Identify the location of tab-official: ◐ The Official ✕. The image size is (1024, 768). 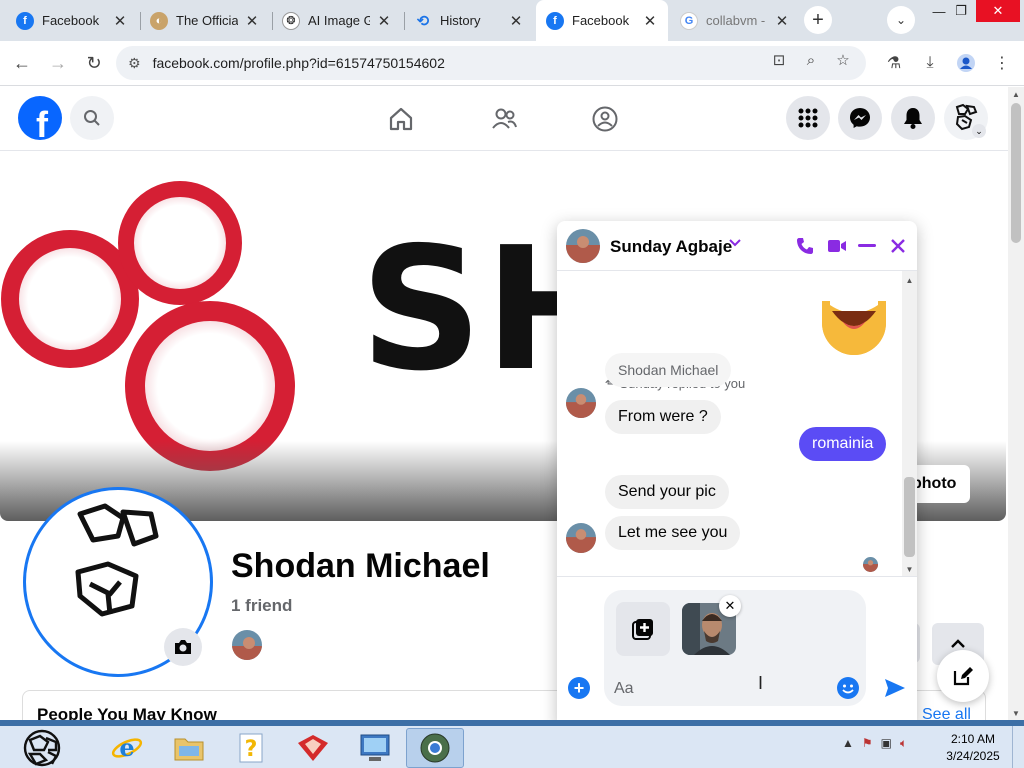
(205, 20).